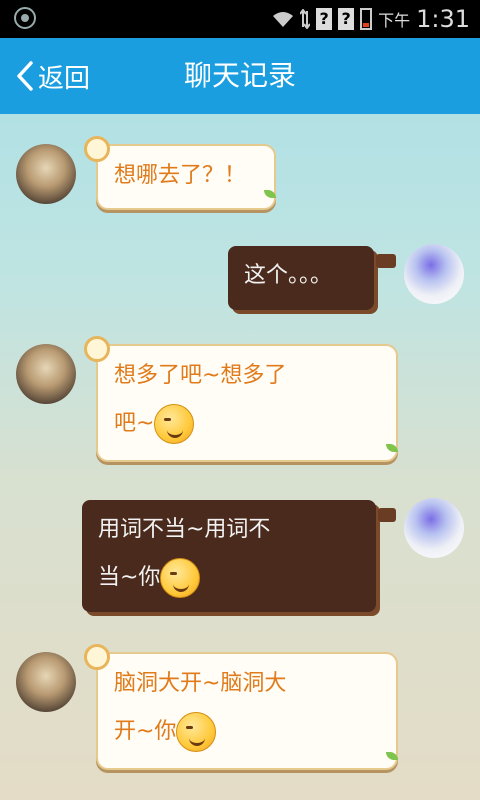 Image resolution: width=480 pixels, height=800 pixels. What do you see at coordinates (180, 578) in the screenshot?
I see `wink-emoji-icon` at bounding box center [180, 578].